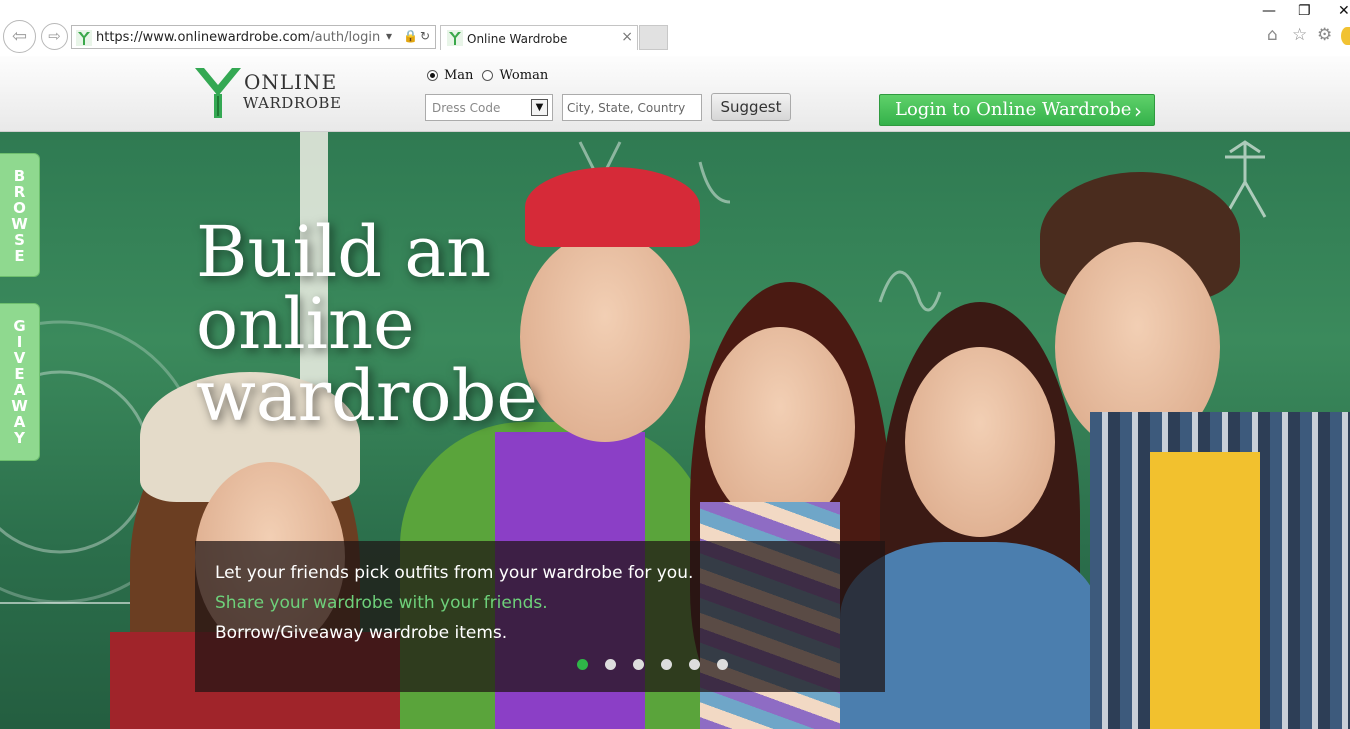 This screenshot has width=1350, height=729. I want to click on giveaway-letter: Y, so click(19, 438).